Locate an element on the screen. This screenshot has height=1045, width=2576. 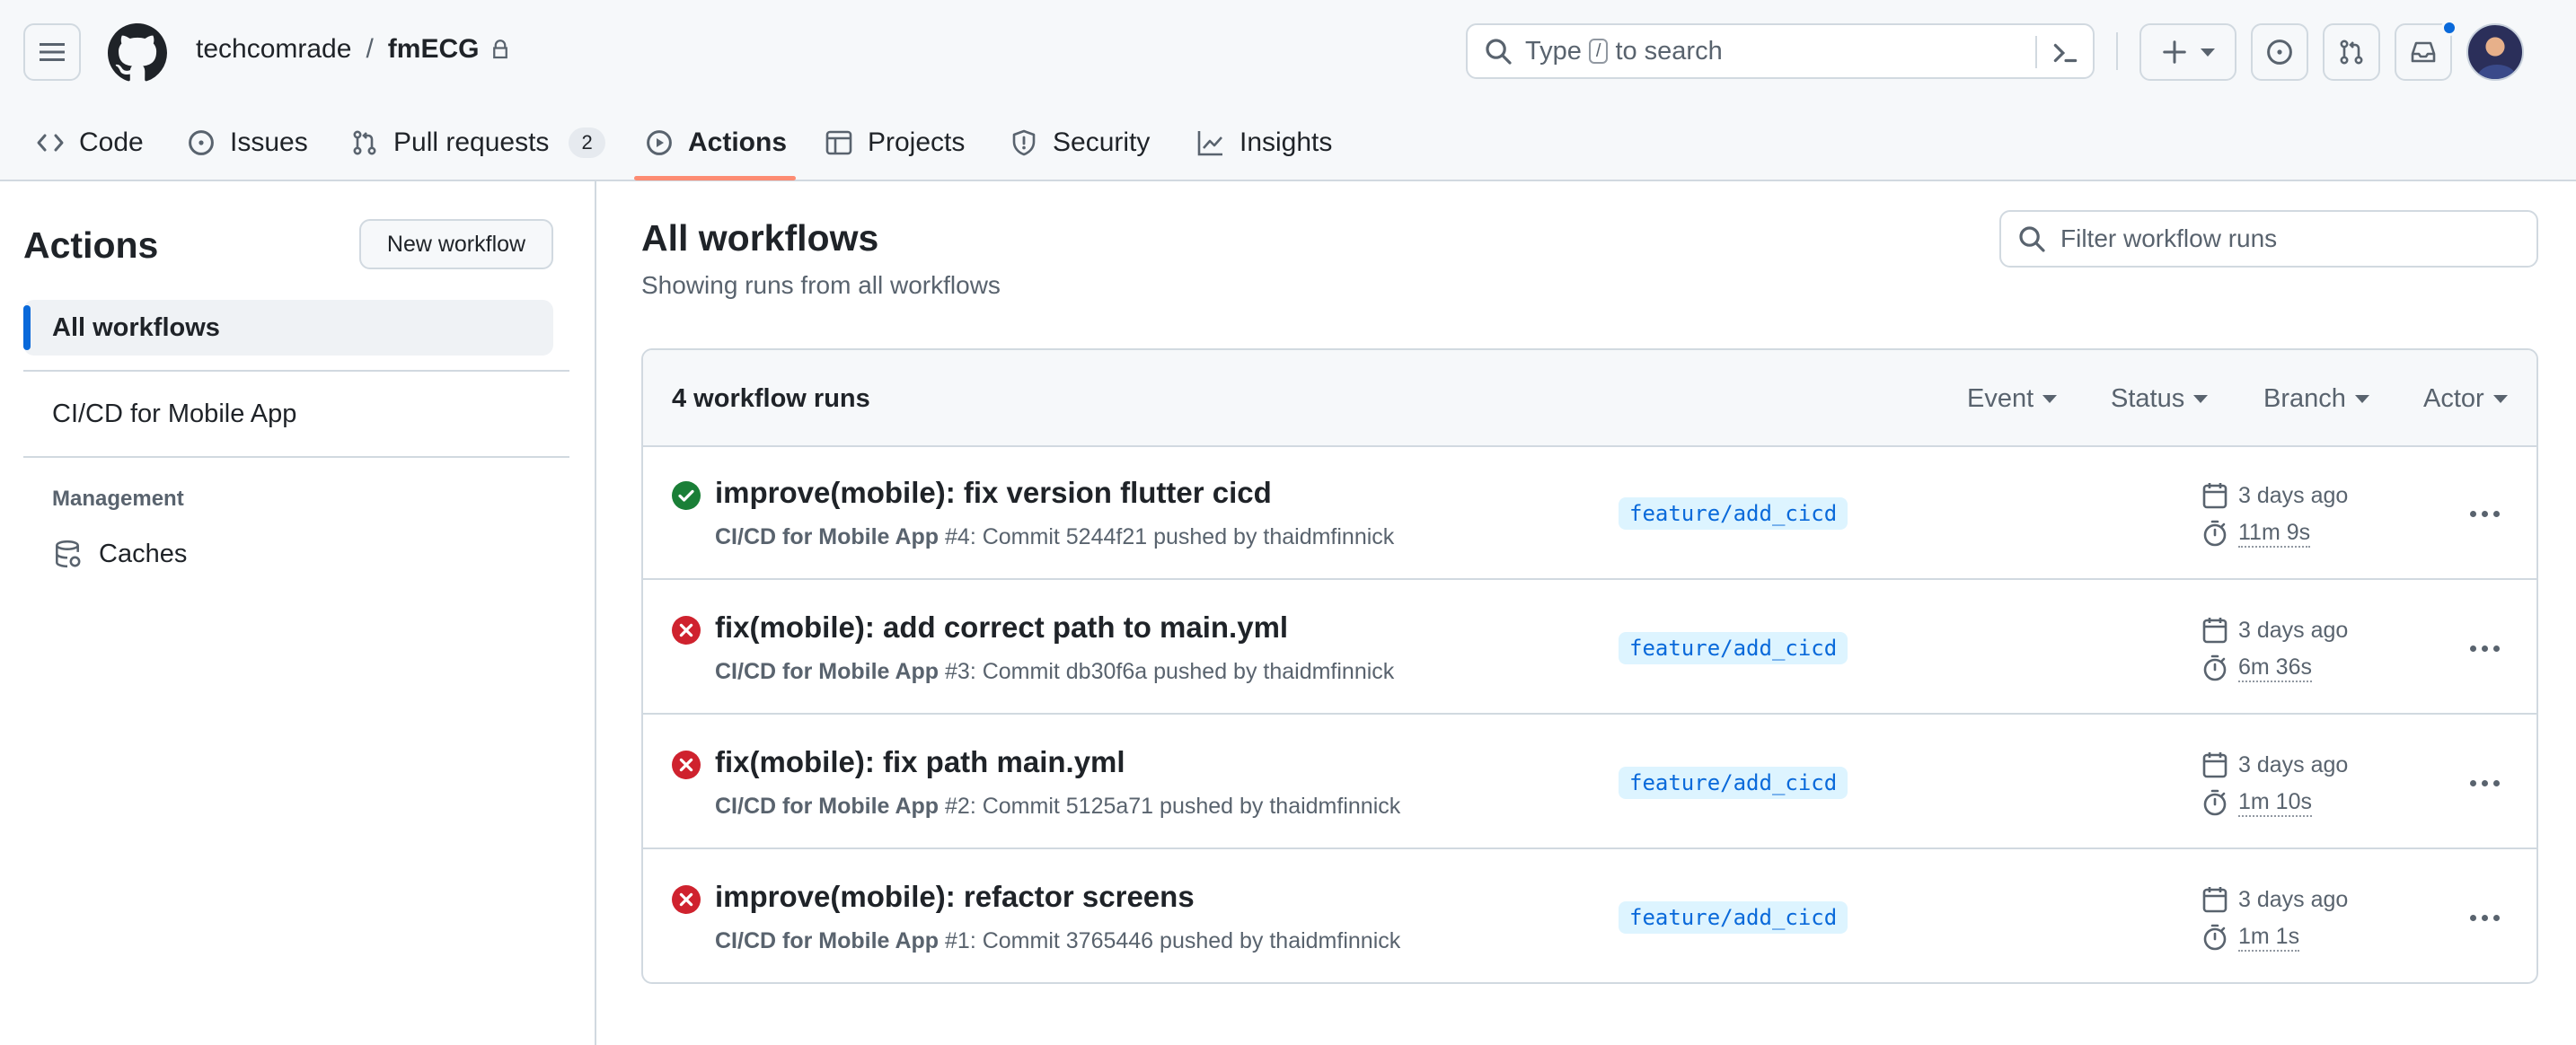
sidebar-item-label: All workflows is located at coordinates (136, 327).